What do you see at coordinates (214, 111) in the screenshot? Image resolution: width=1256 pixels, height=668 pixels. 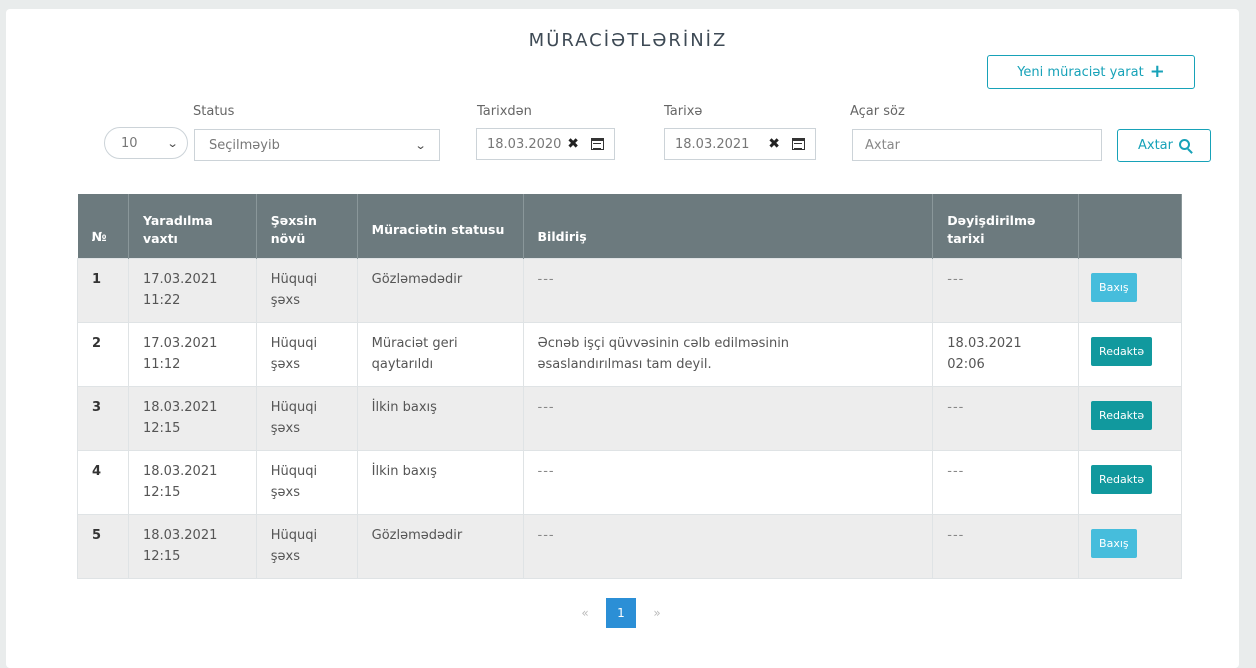 I see `status-label: Status` at bounding box center [214, 111].